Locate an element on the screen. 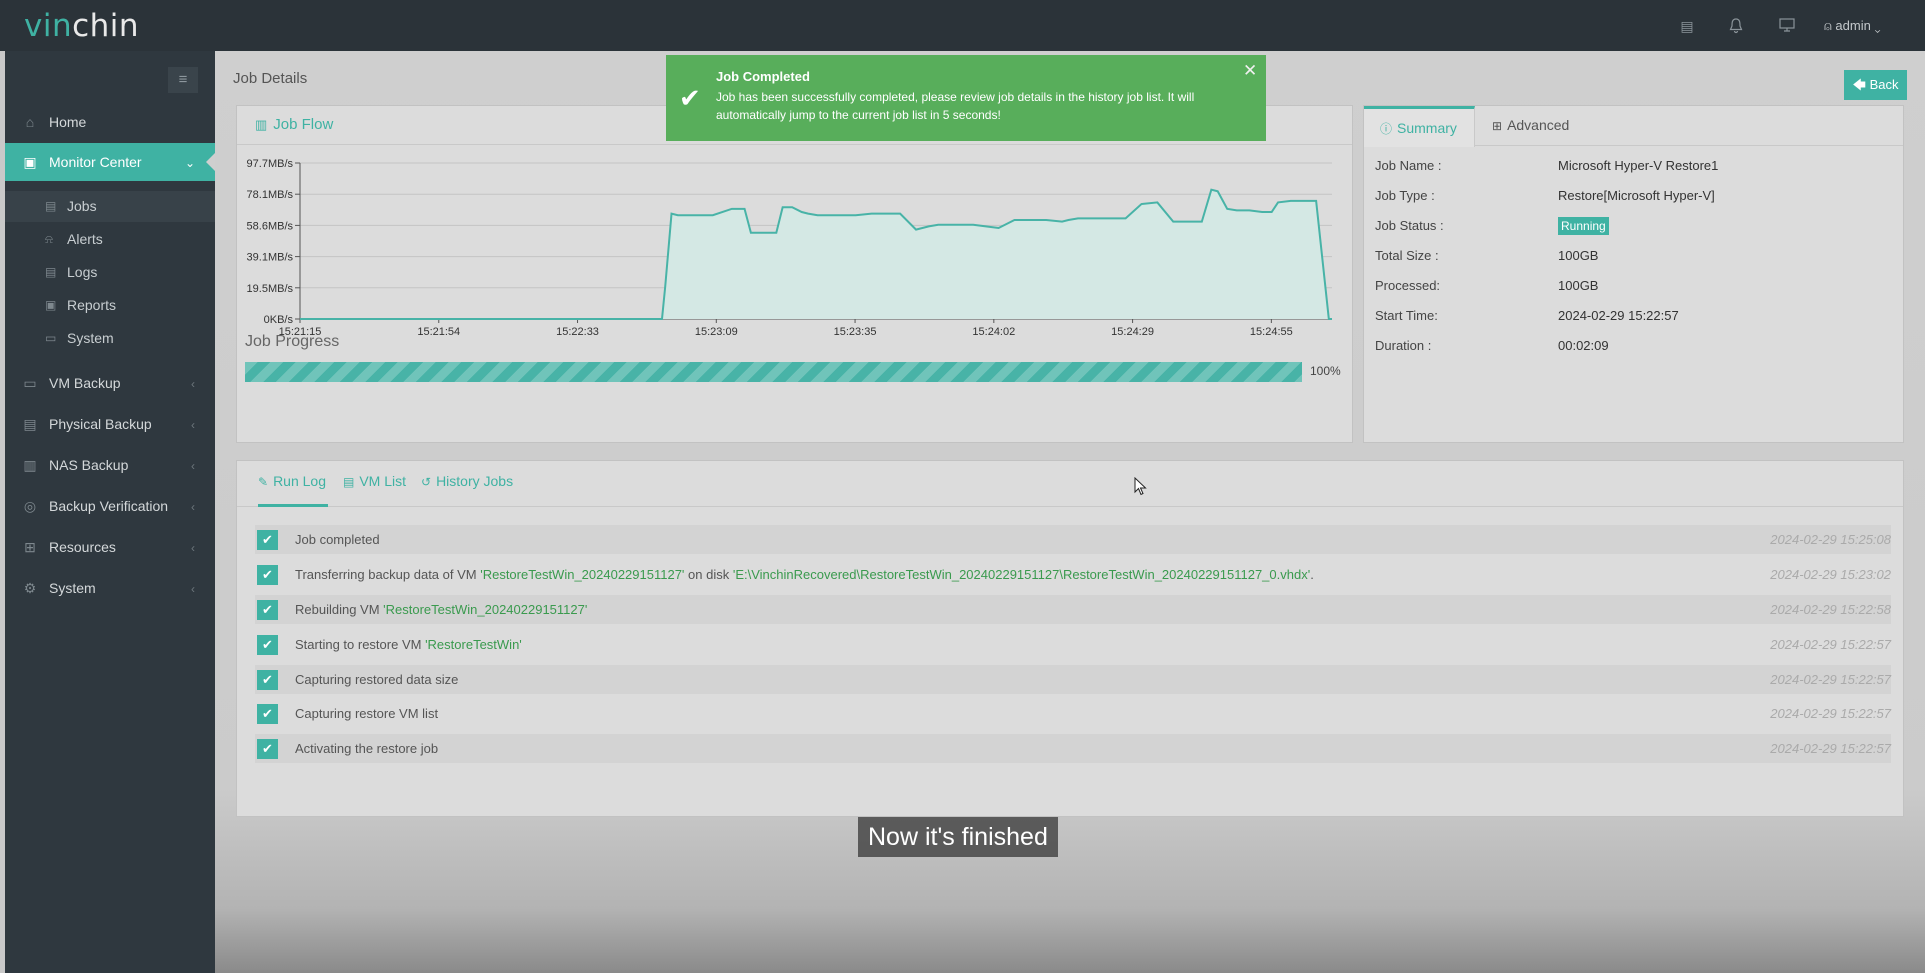 Image resolution: width=1925 pixels, height=973 pixels. sidebar-item-monitor-center: ▣ Monitor Center ⌄ is located at coordinates (110, 162).